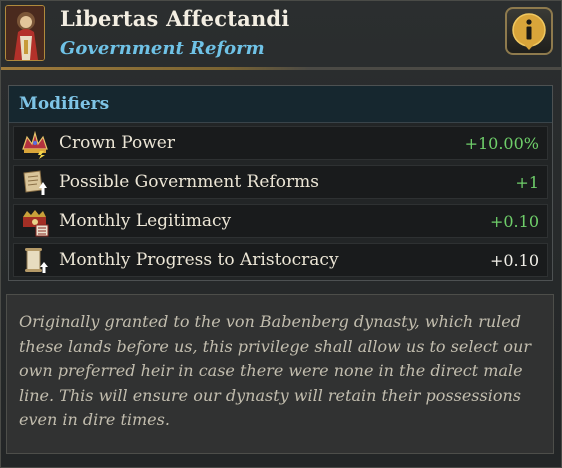 The width and height of the screenshot is (562, 468). What do you see at coordinates (35, 144) in the screenshot?
I see `crown-power-icon` at bounding box center [35, 144].